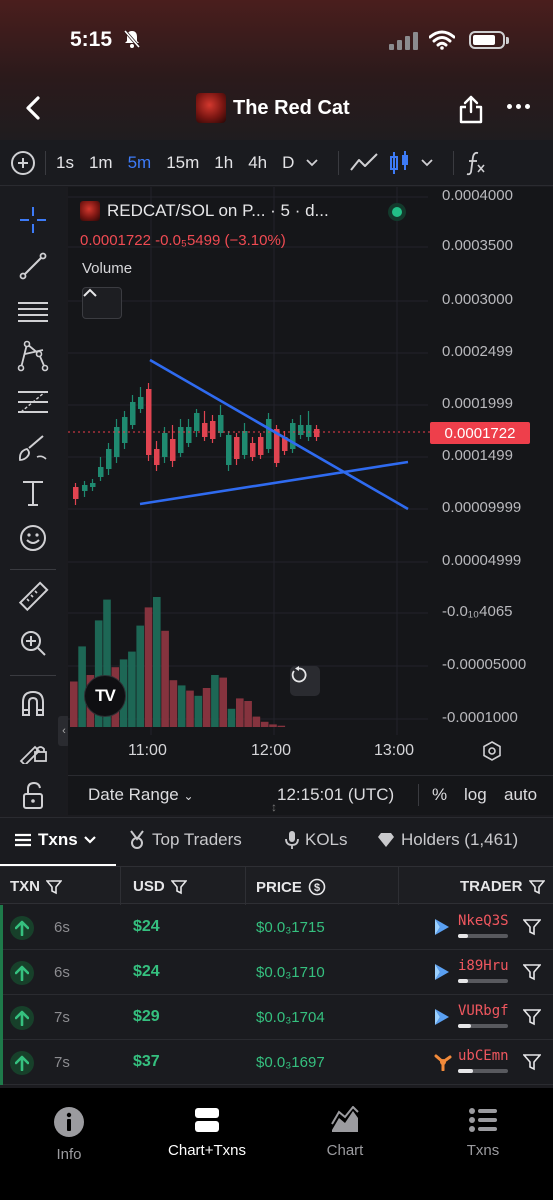 This screenshot has width=553, height=1200. What do you see at coordinates (257, 163) in the screenshot?
I see `timeframe-4h: 4h` at bounding box center [257, 163].